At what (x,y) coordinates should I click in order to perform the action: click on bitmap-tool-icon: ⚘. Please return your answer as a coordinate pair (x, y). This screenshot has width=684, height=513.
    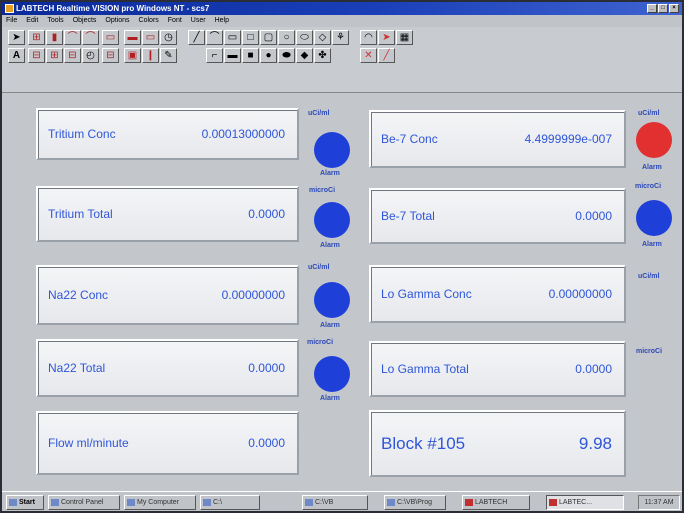
    Looking at the image, I should click on (340, 37).